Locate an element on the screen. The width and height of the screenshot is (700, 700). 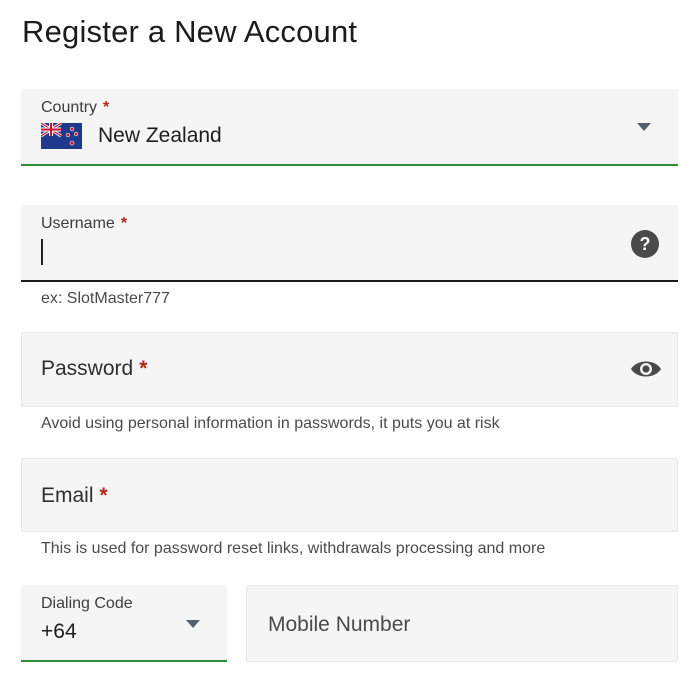
username-field: Username * ? is located at coordinates (349, 243).